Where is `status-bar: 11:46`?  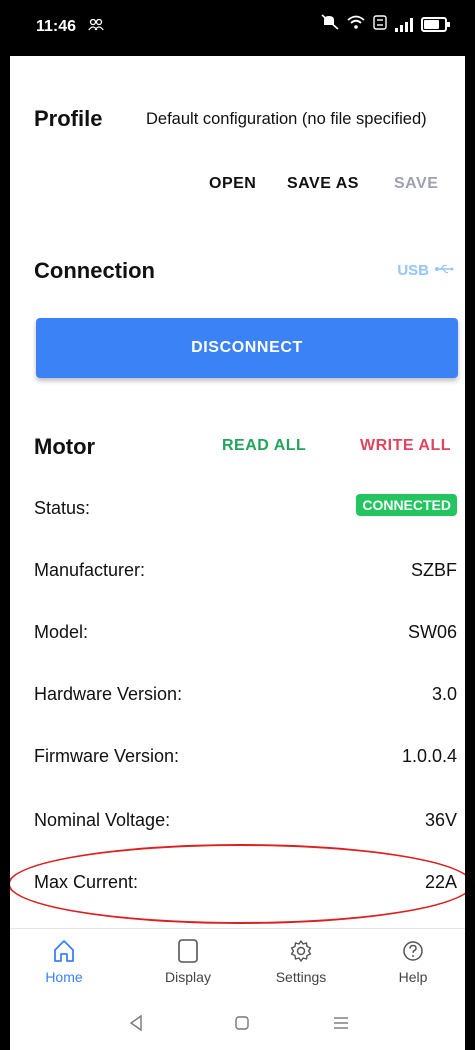 status-bar: 11:46 is located at coordinates (237, 28).